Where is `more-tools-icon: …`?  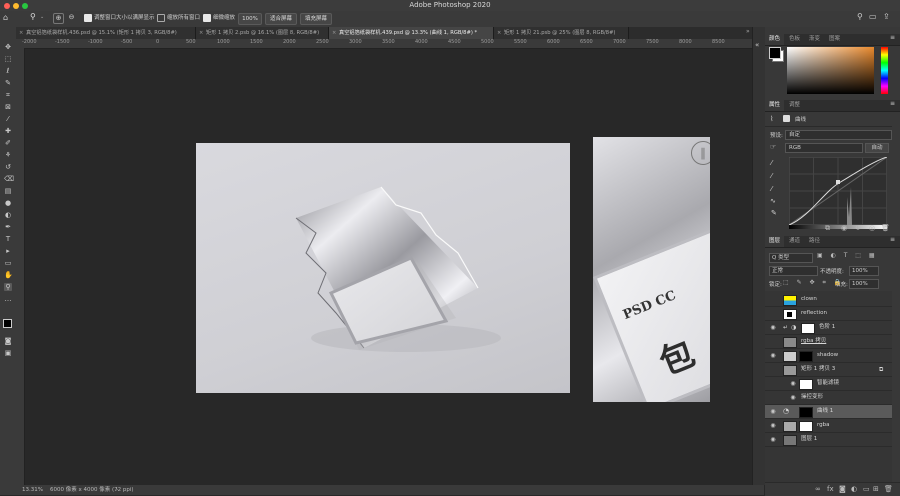
more-tools-icon: … is located at coordinates (8, 299).